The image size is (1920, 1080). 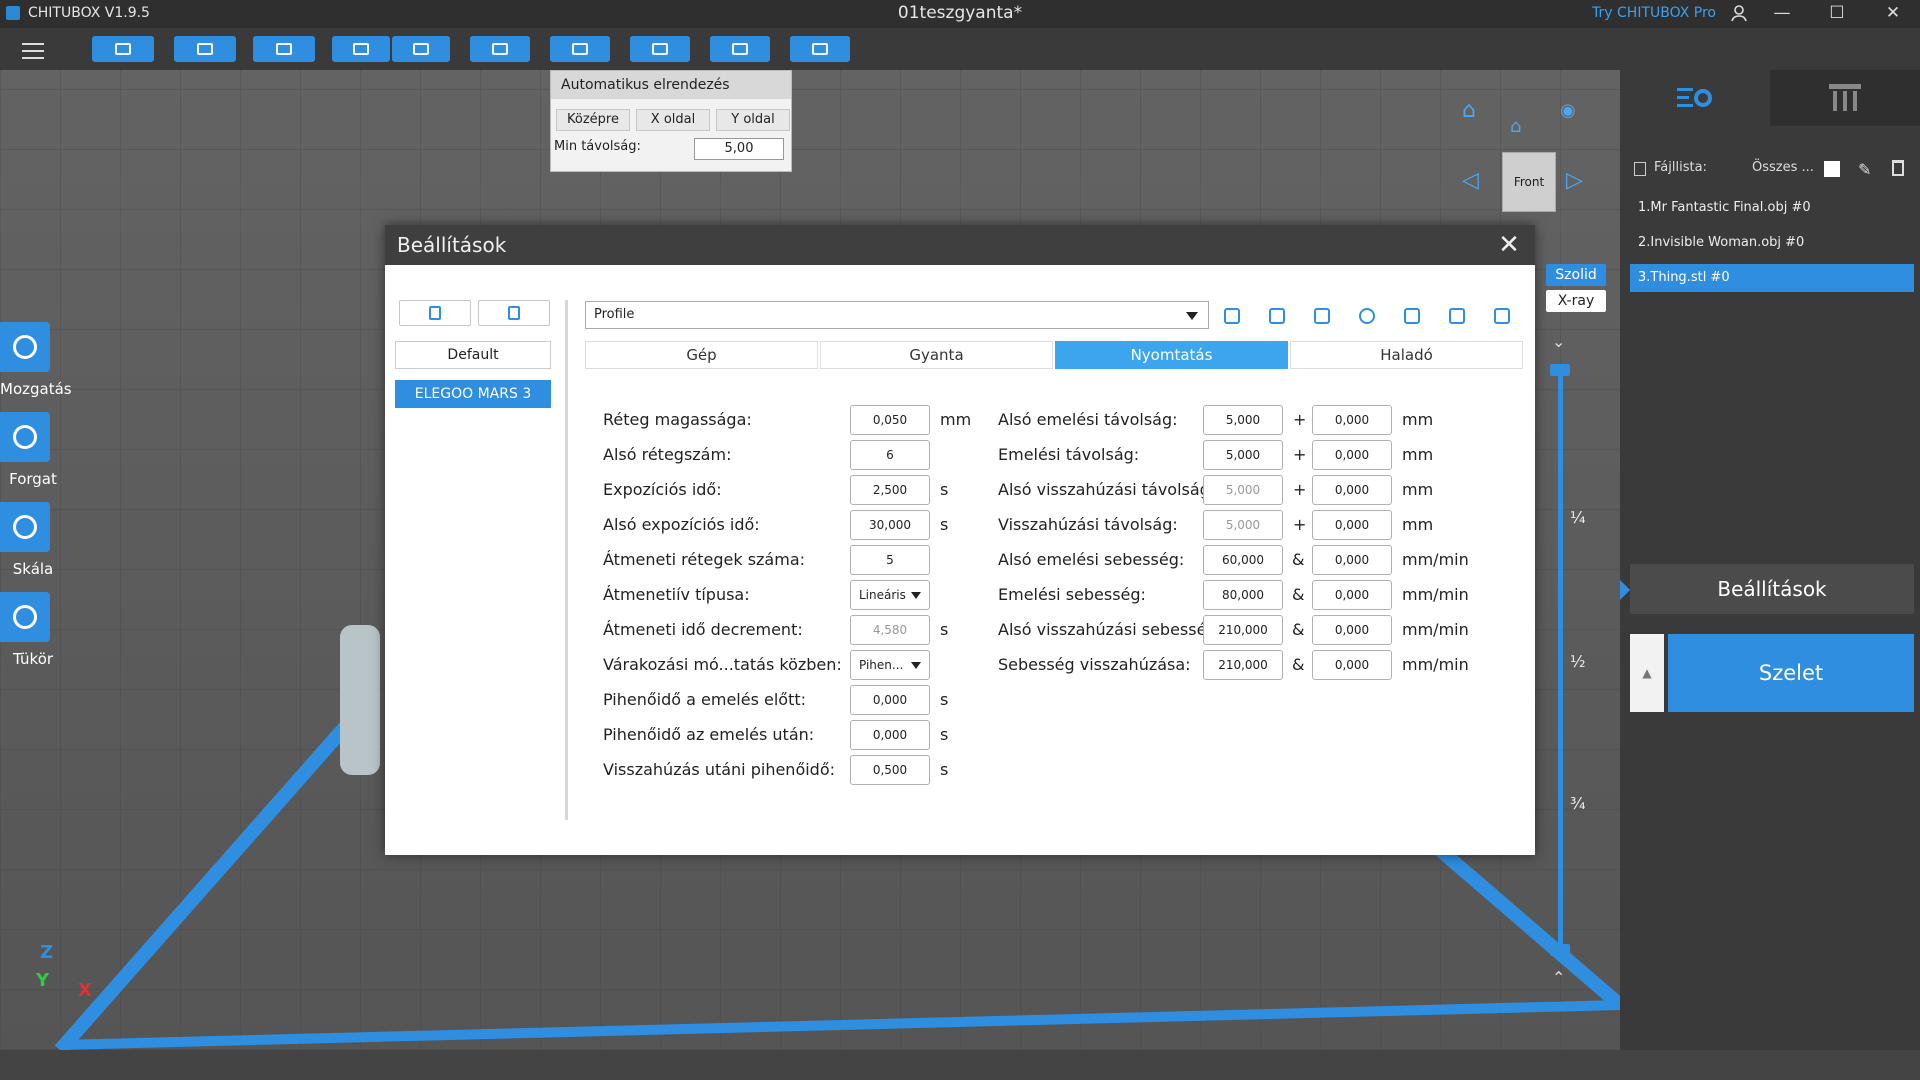 What do you see at coordinates (1574, 180) in the screenshot?
I see `right-view-icon: ▷` at bounding box center [1574, 180].